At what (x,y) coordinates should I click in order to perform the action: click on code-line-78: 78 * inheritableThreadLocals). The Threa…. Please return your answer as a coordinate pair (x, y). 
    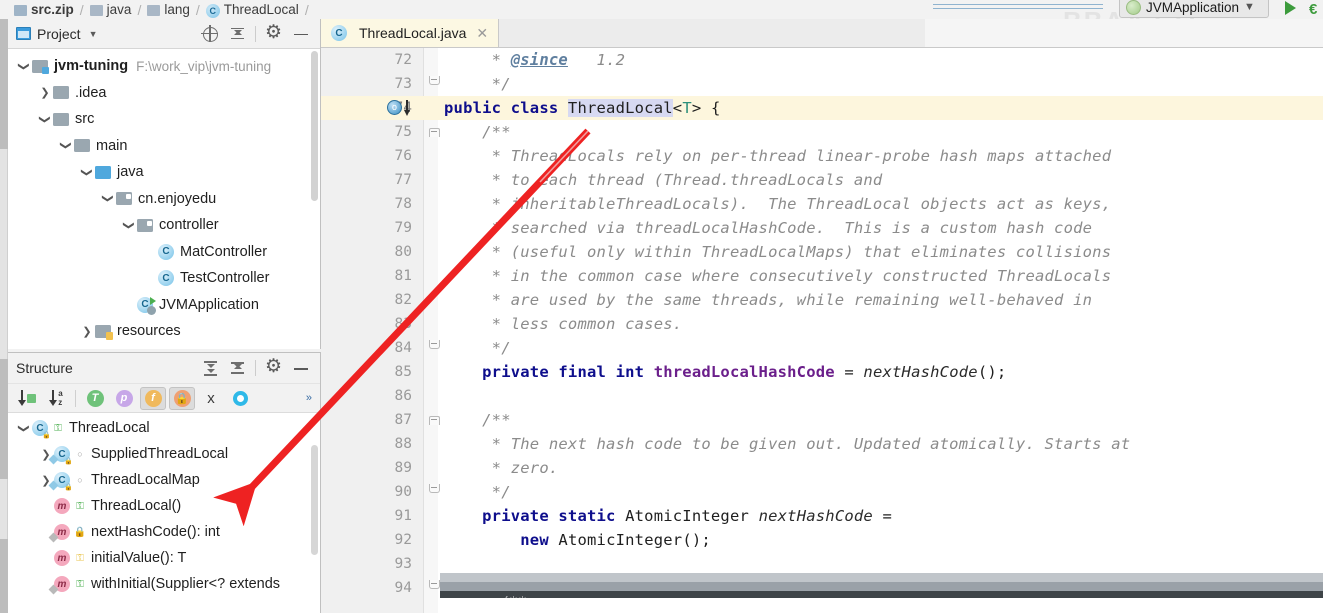
    Looking at the image, I should click on (822, 204).